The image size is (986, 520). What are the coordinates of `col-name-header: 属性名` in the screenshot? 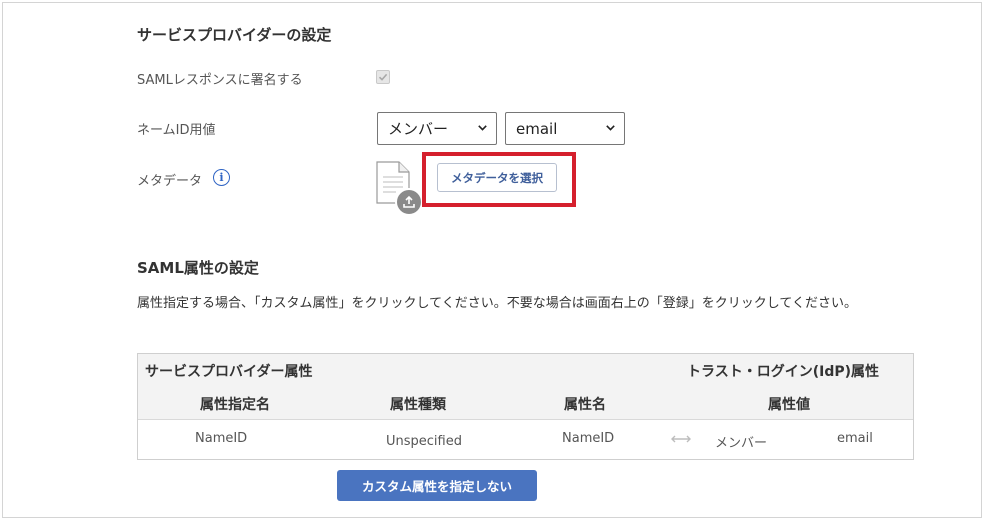 It's located at (585, 405).